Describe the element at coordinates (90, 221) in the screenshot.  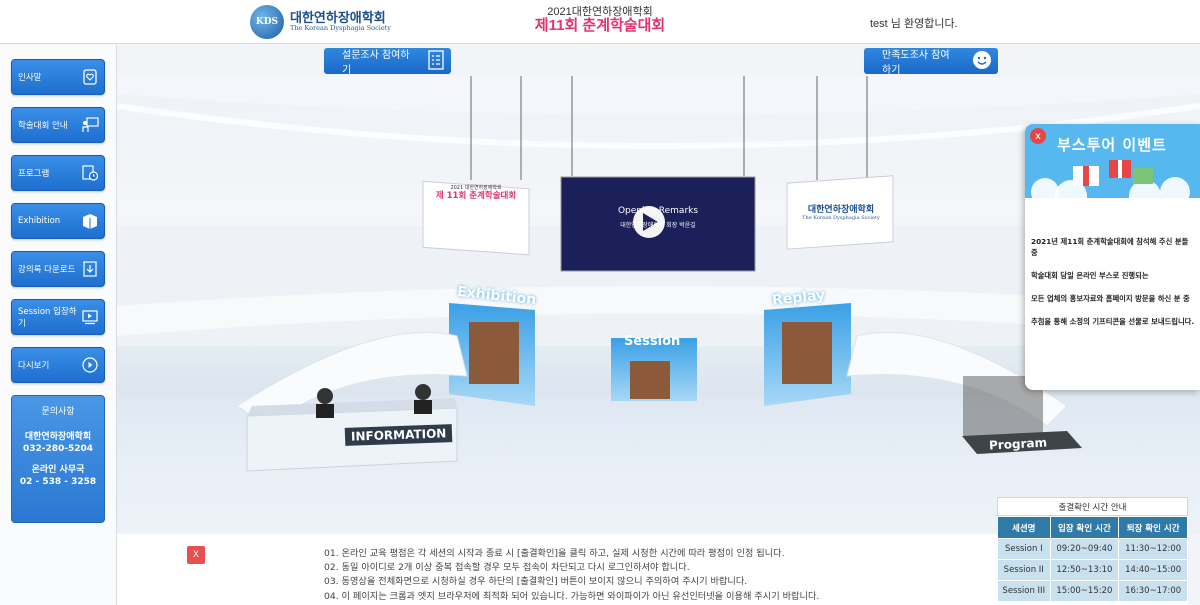
I see `booth-icon` at that location.